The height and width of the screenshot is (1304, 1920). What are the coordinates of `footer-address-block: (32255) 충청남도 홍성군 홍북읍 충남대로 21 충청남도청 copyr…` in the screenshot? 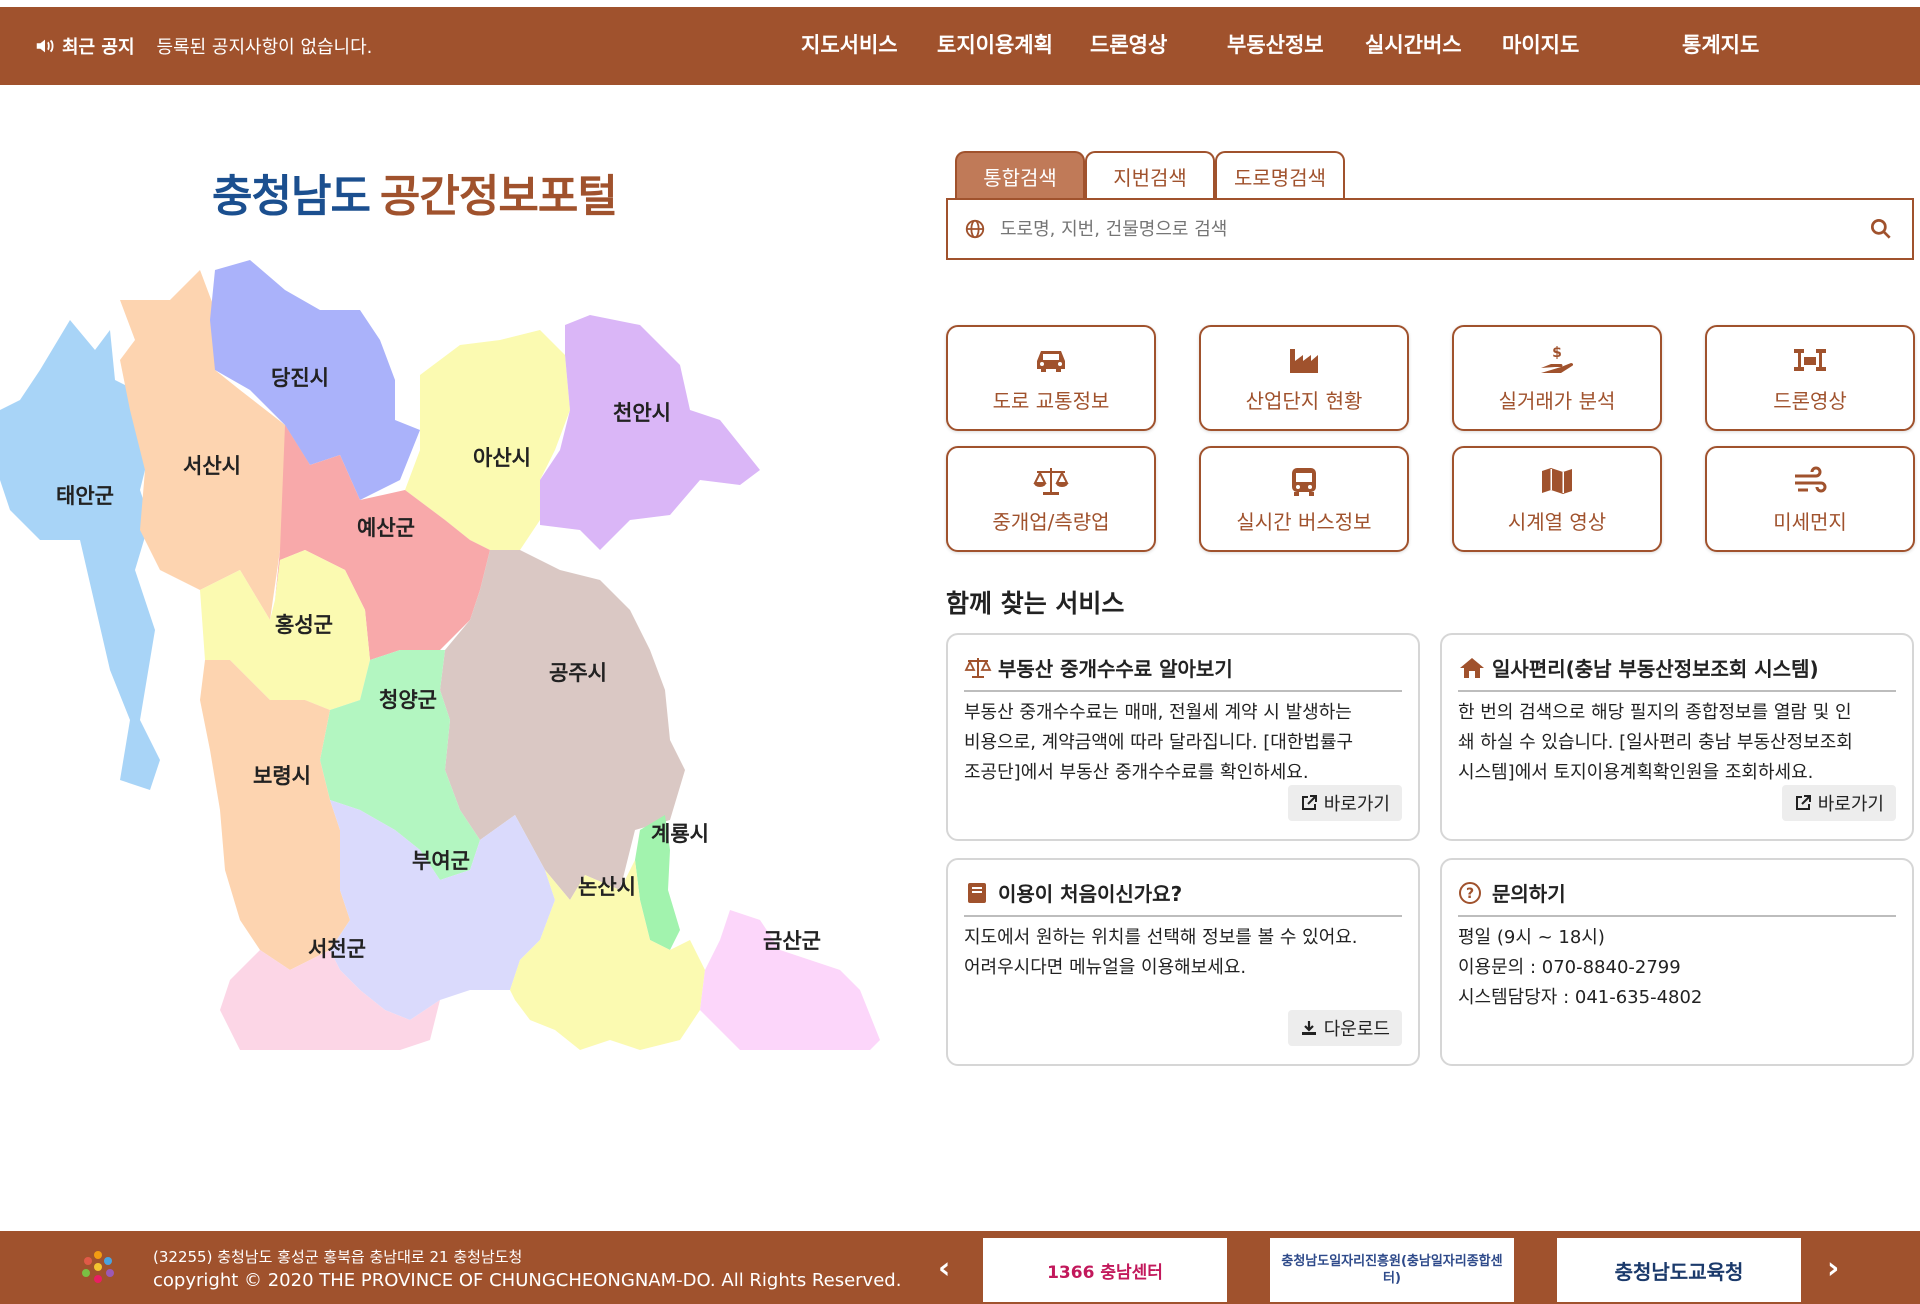 It's located at (527, 1269).